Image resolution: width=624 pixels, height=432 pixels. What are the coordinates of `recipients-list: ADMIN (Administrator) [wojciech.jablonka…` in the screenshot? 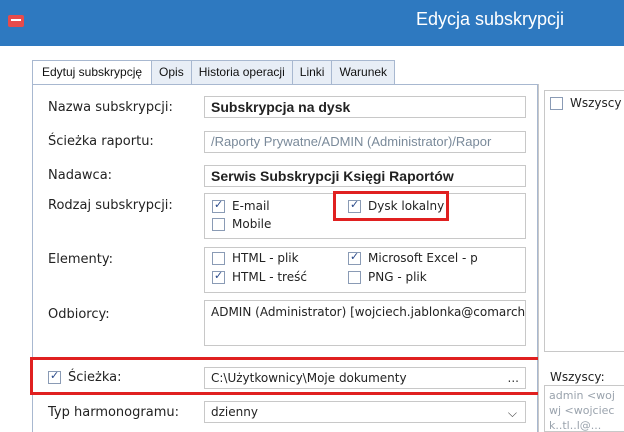 It's located at (365, 323).